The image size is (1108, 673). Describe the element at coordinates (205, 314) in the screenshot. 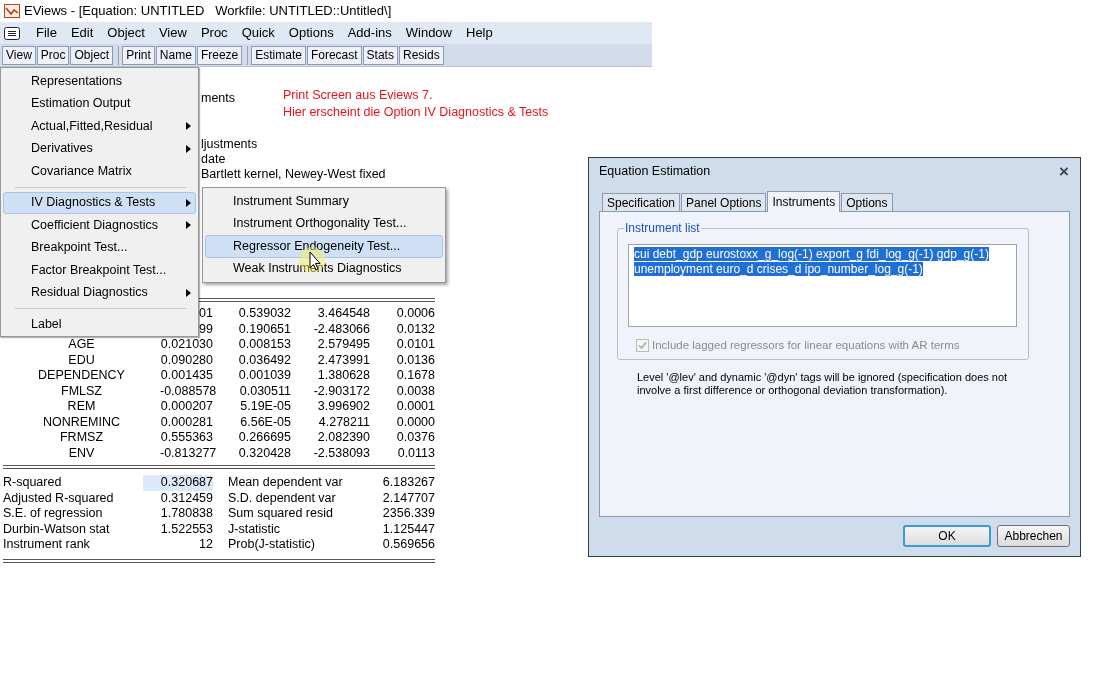

I see `table-cell-text: 01` at that location.